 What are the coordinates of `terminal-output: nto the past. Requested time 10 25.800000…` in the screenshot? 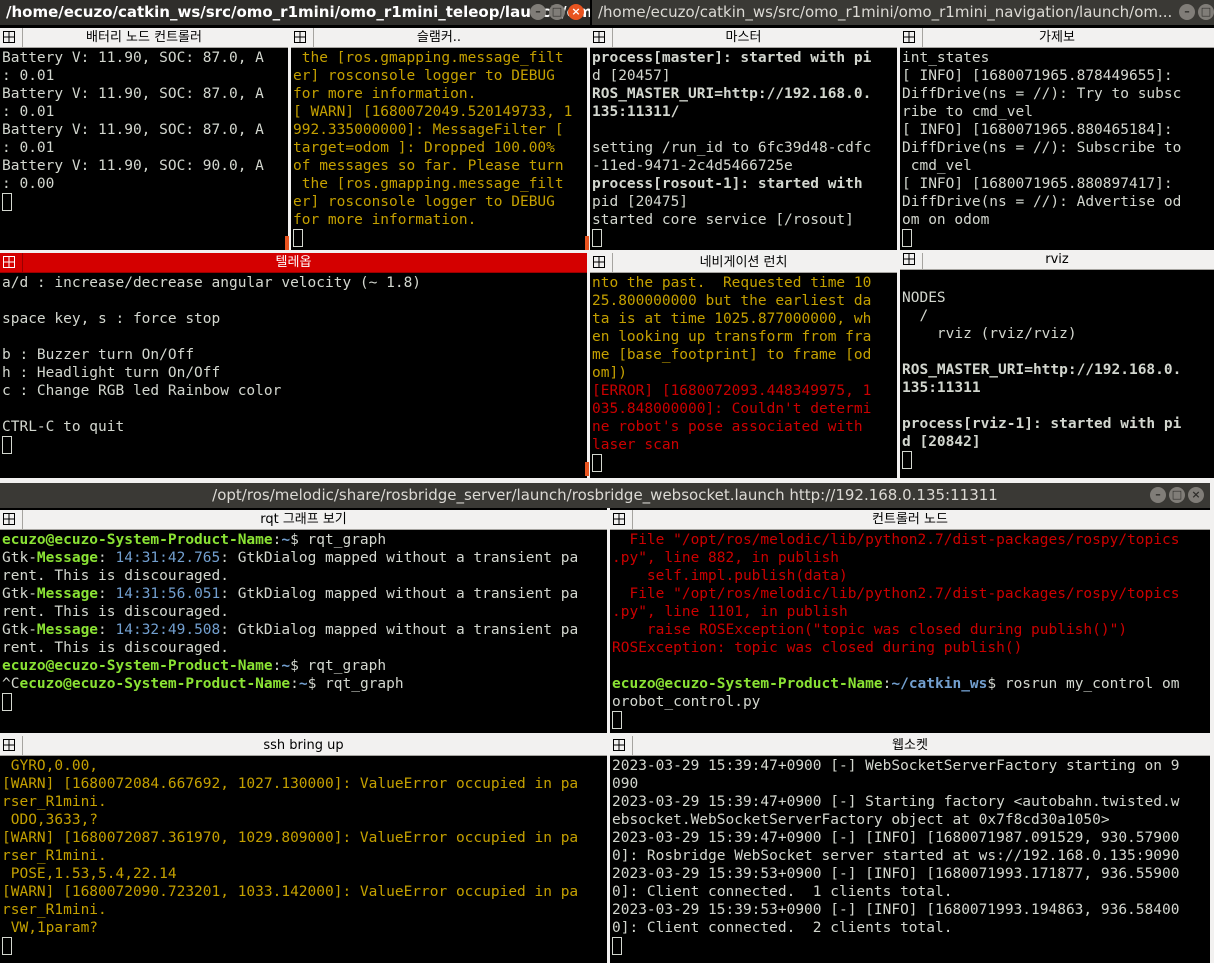 It's located at (743, 375).